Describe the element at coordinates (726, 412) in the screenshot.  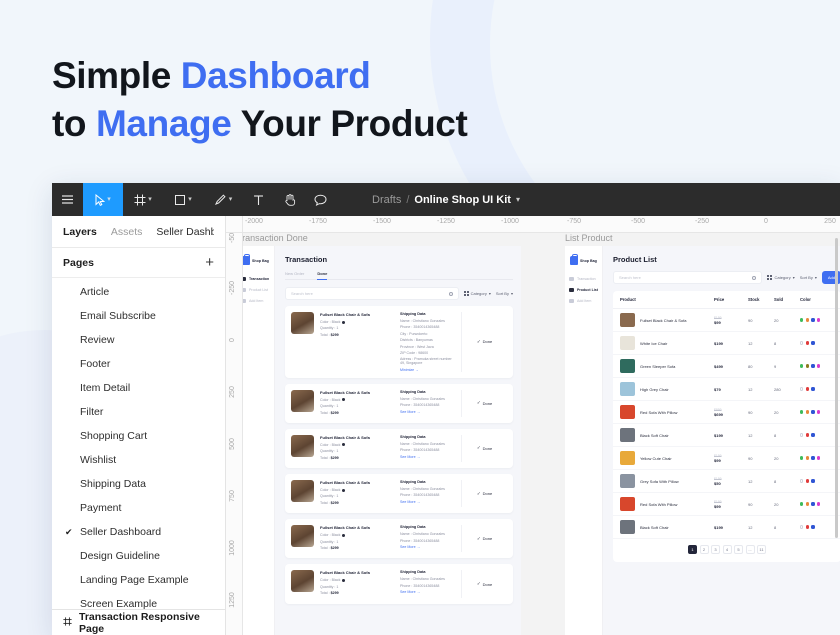
I see `table-row: Red Sofa With Pillow $899 $699 90 20` at that location.